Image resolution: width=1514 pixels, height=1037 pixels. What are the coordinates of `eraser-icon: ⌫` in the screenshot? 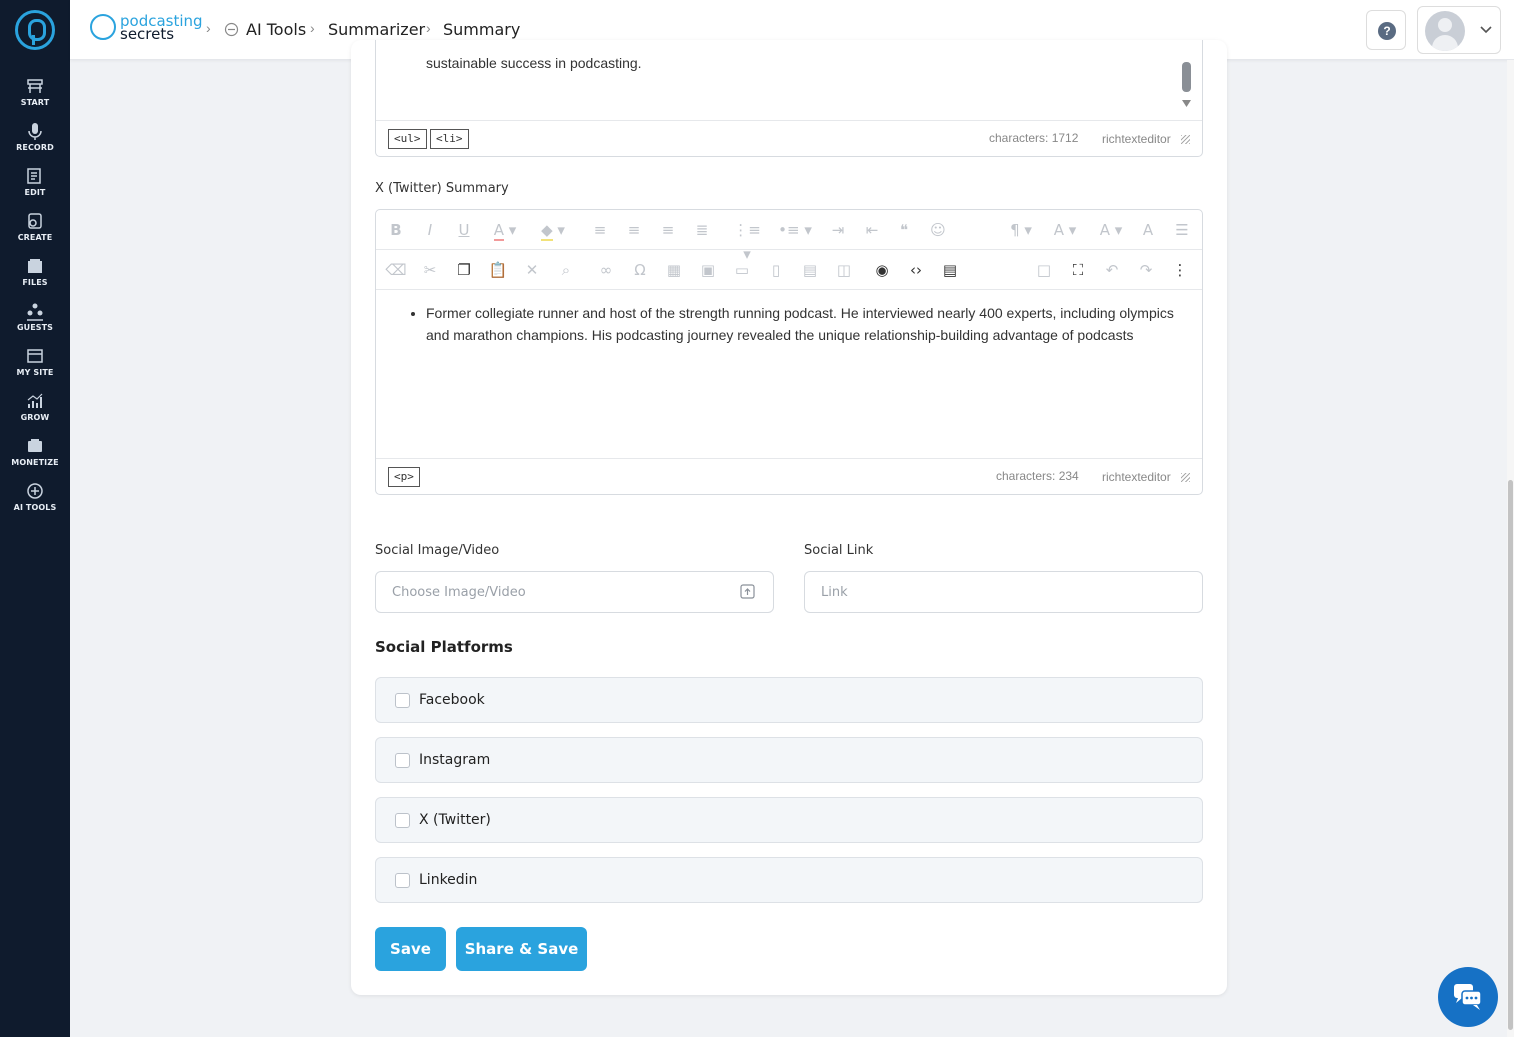 It's located at (396, 270).